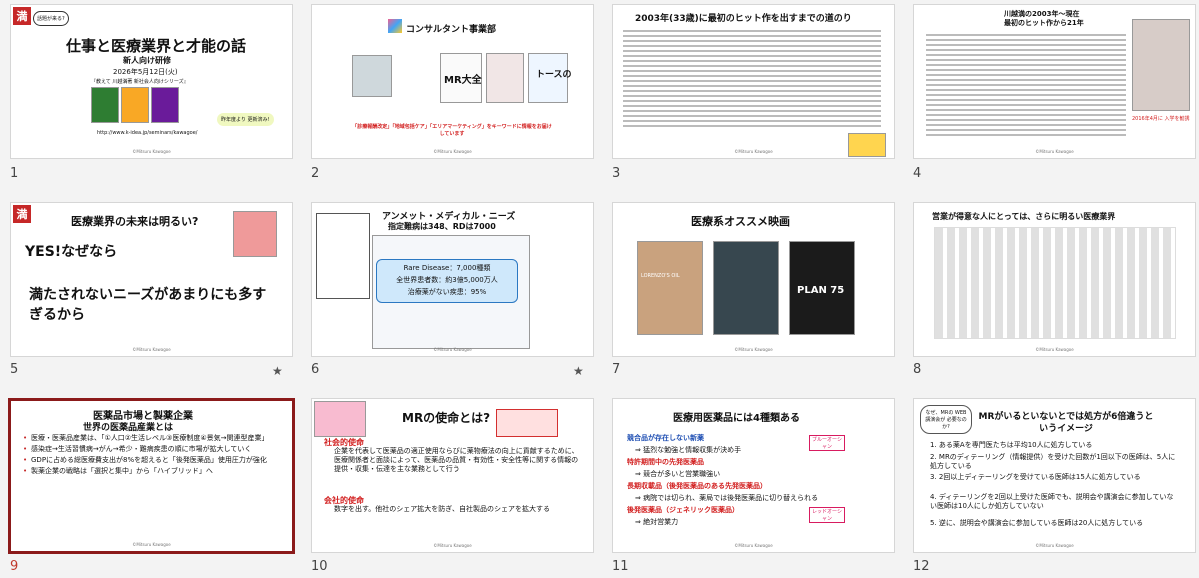  I want to click on slide-6-stat-2: 全世界患者数：約3億5,000万人, so click(447, 280).